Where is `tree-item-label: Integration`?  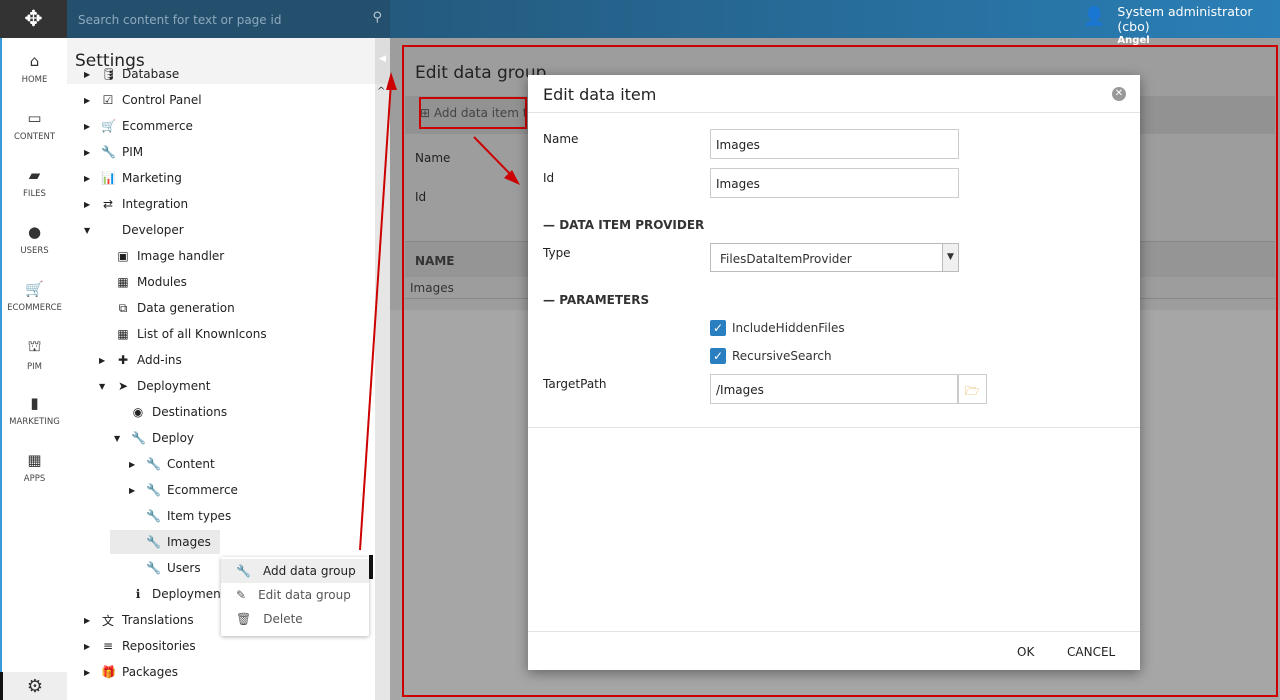 tree-item-label: Integration is located at coordinates (155, 204).